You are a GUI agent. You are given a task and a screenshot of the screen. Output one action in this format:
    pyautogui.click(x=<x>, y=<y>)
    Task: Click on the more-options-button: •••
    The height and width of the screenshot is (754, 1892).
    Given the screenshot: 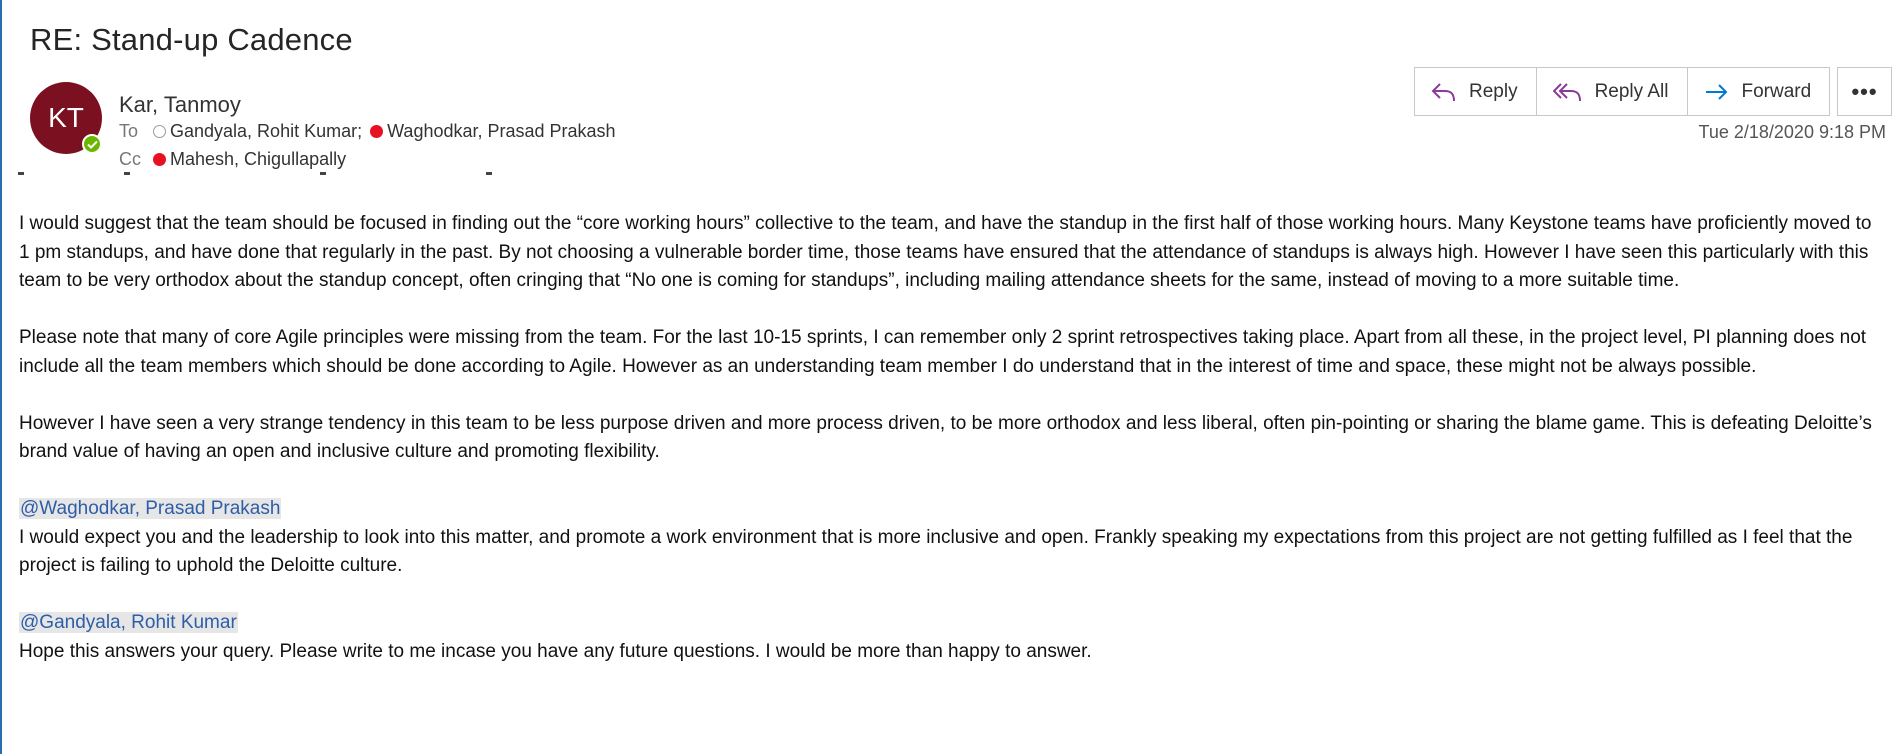 What is the action you would take?
    pyautogui.click(x=1864, y=91)
    